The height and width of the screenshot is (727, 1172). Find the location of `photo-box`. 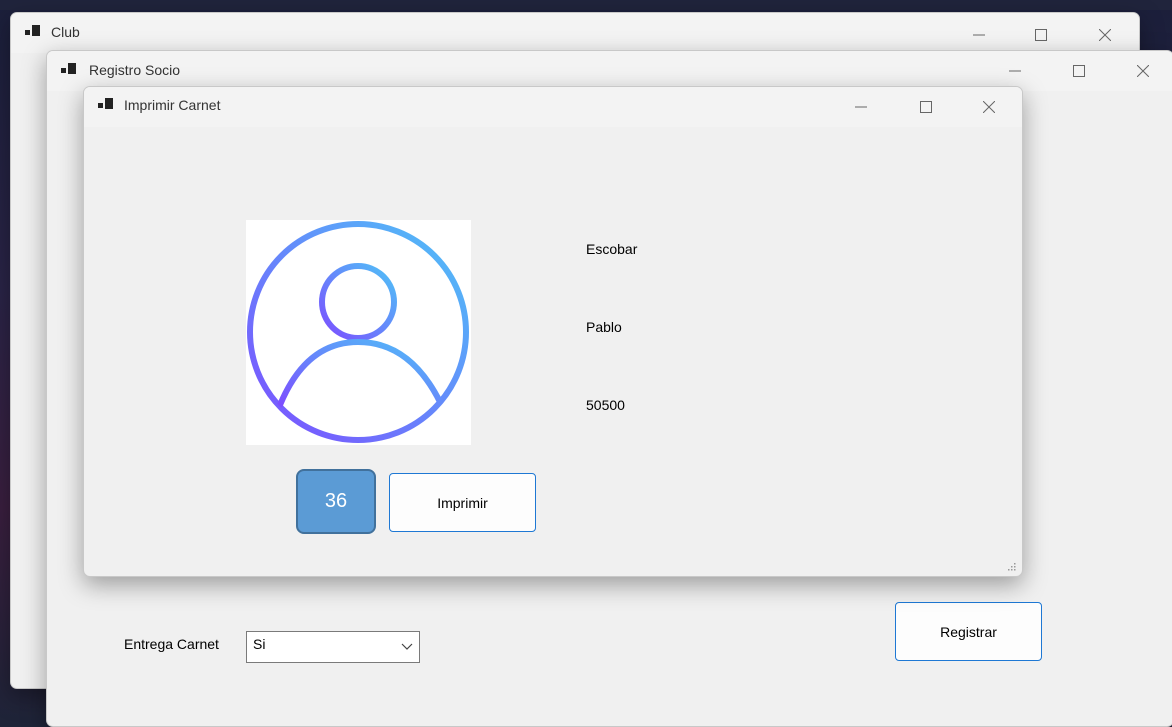

photo-box is located at coordinates (358, 332).